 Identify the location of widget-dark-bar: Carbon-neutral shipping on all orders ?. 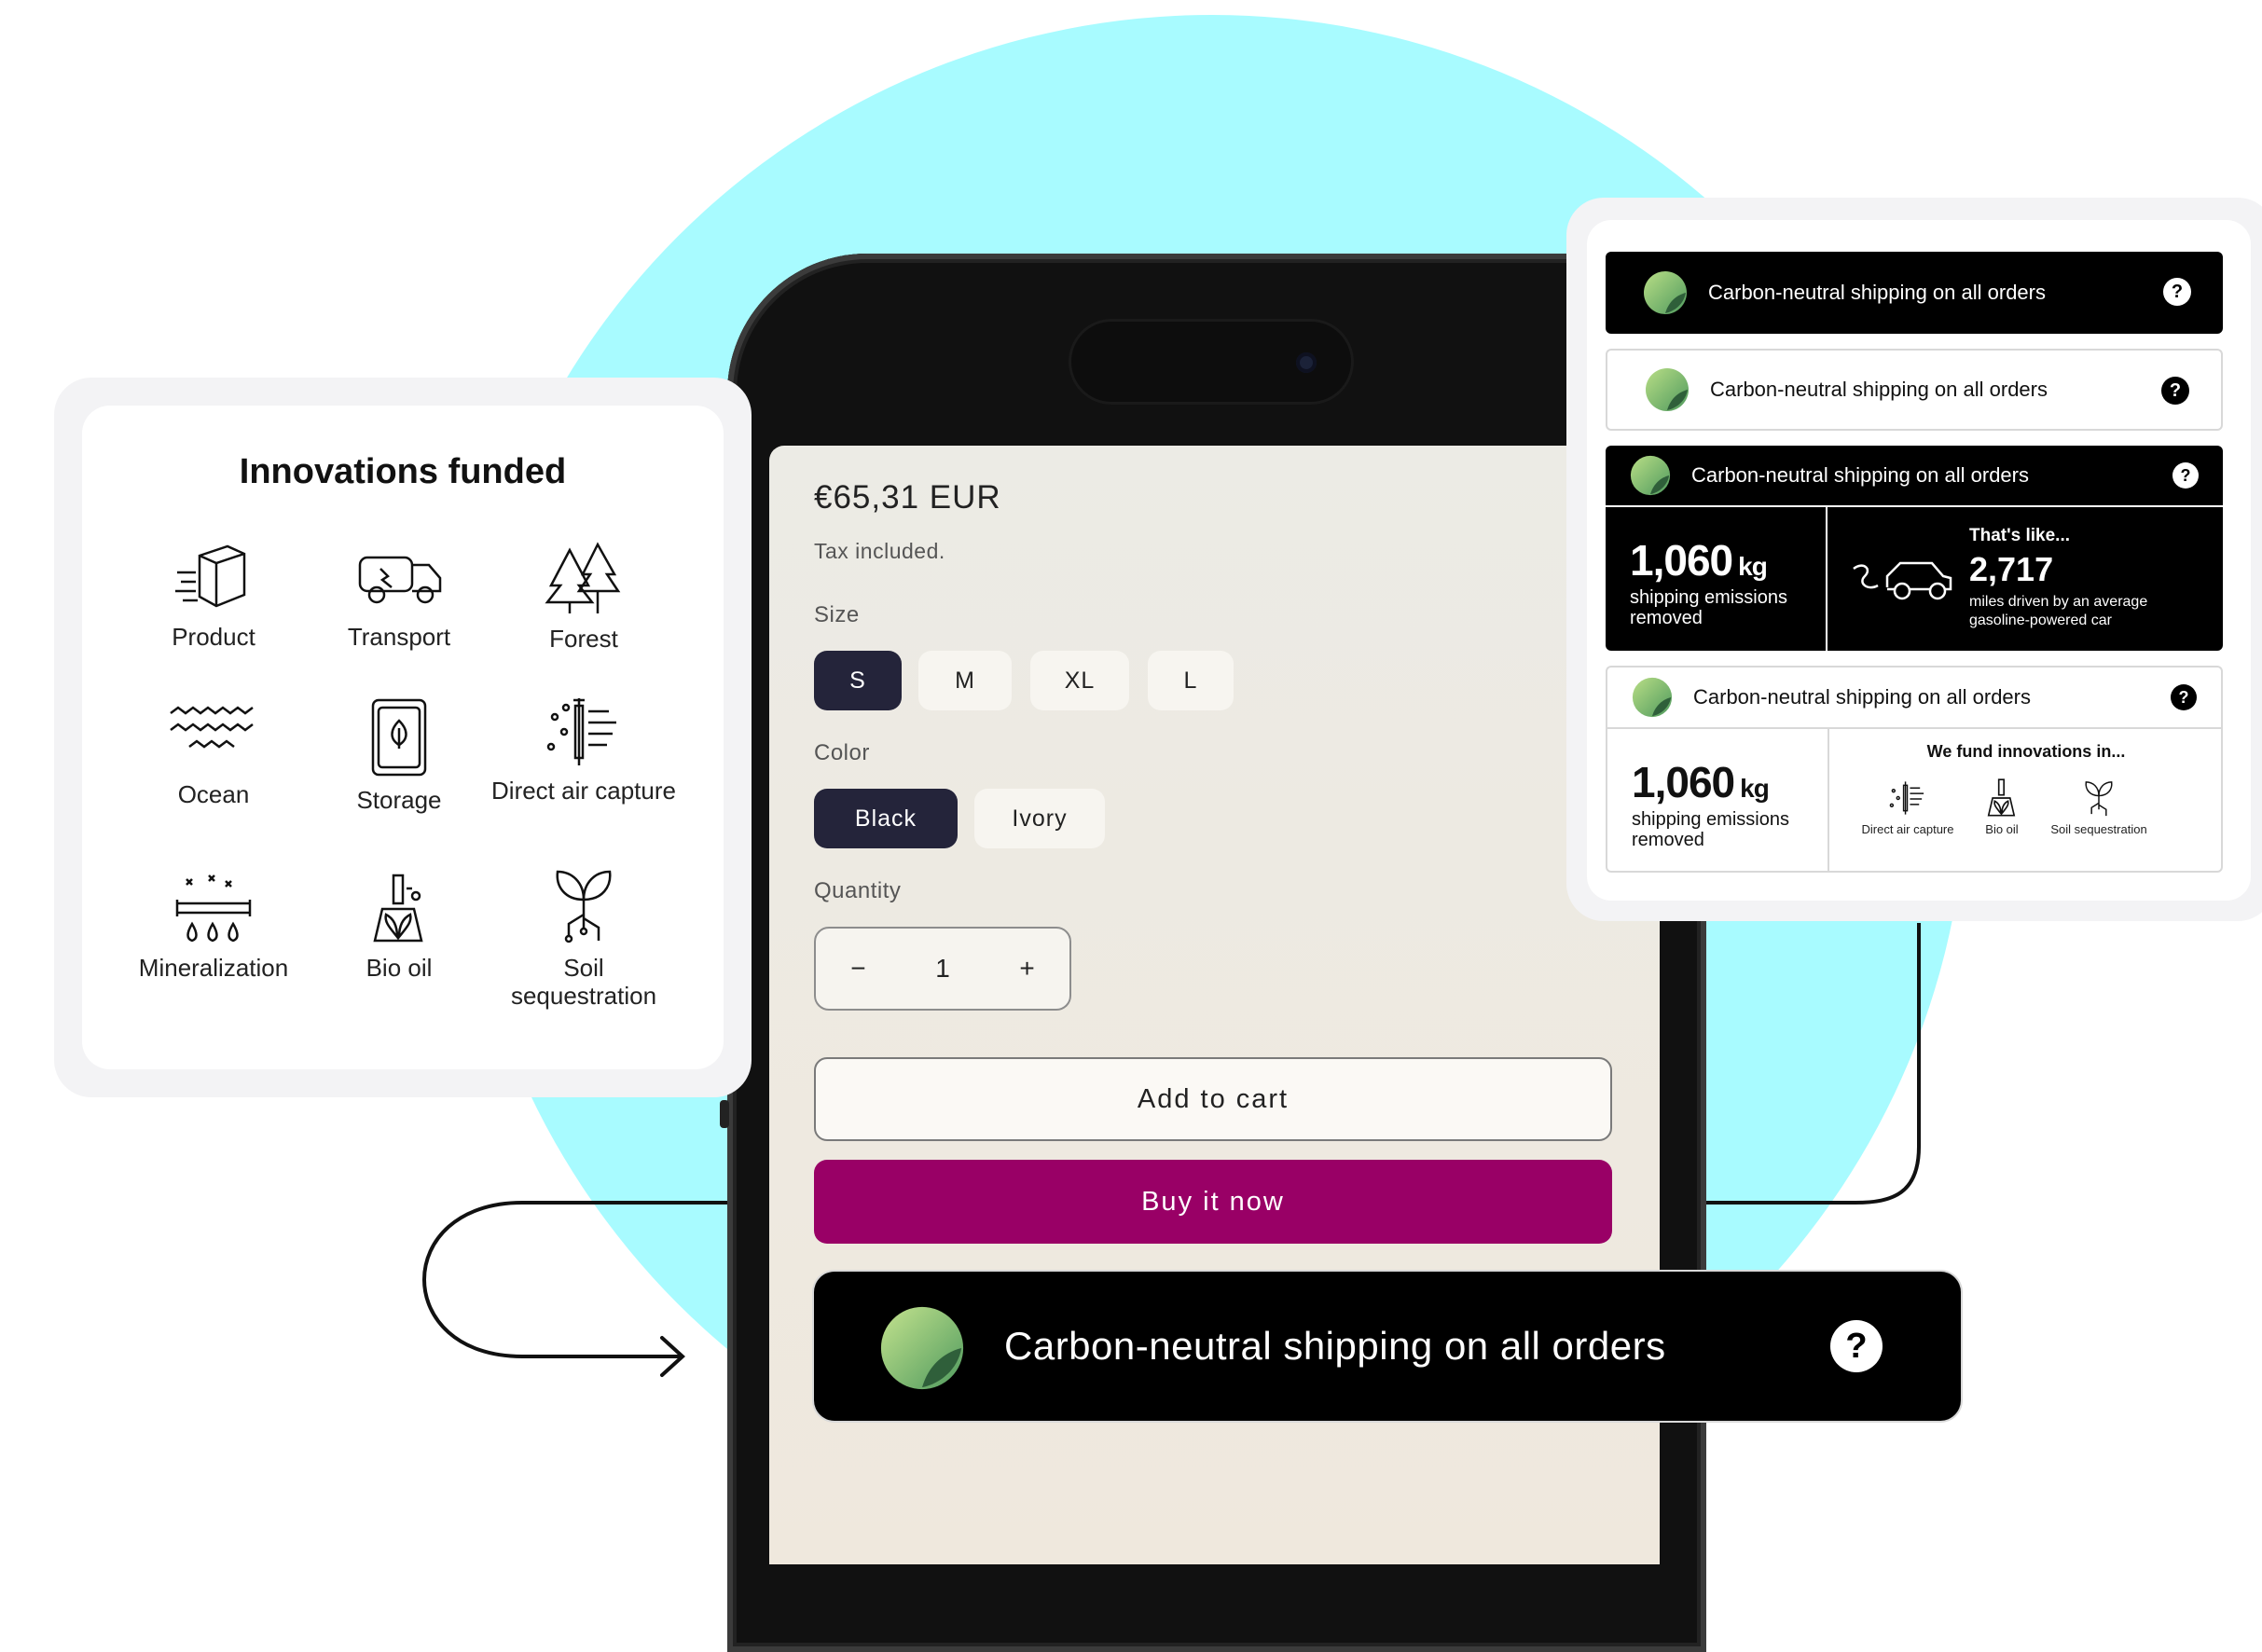
(1914, 293).